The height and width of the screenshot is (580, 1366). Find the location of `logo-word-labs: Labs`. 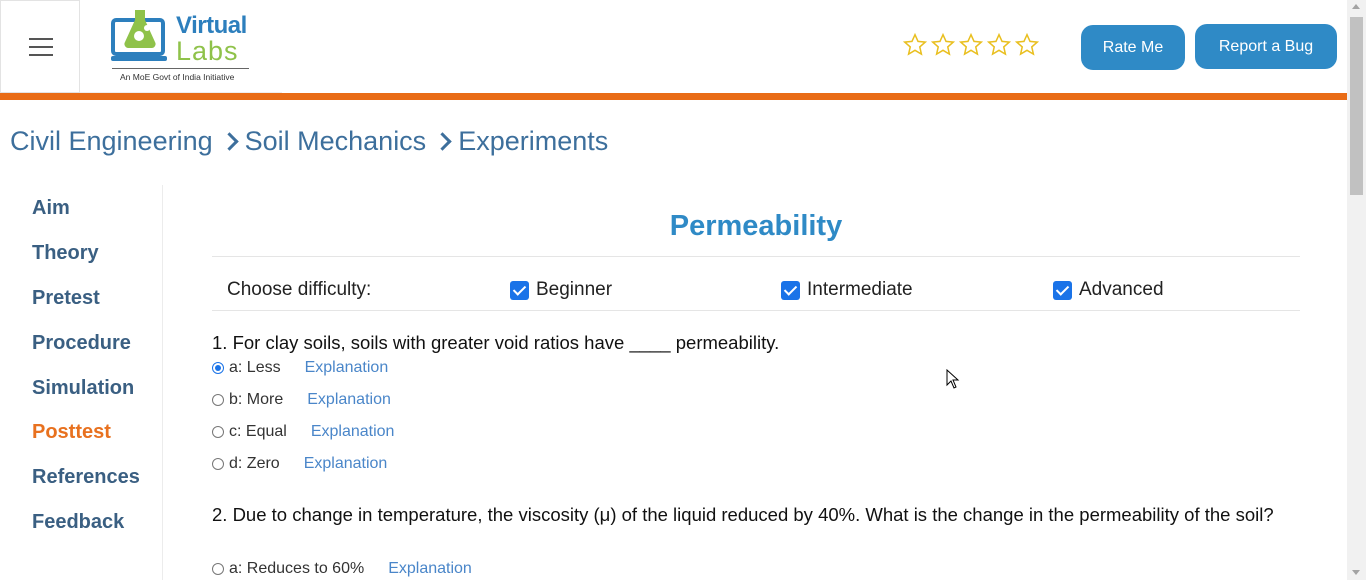

logo-word-labs: Labs is located at coordinates (207, 51).